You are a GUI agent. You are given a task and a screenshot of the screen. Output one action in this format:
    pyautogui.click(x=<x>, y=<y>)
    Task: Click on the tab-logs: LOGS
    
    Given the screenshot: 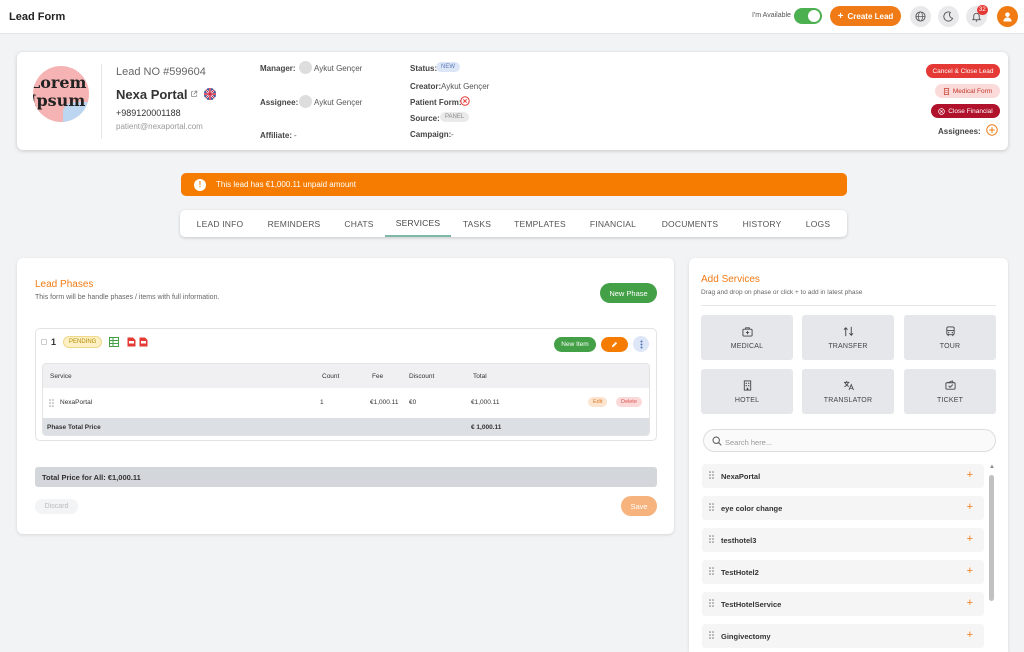 What is the action you would take?
    pyautogui.click(x=818, y=223)
    